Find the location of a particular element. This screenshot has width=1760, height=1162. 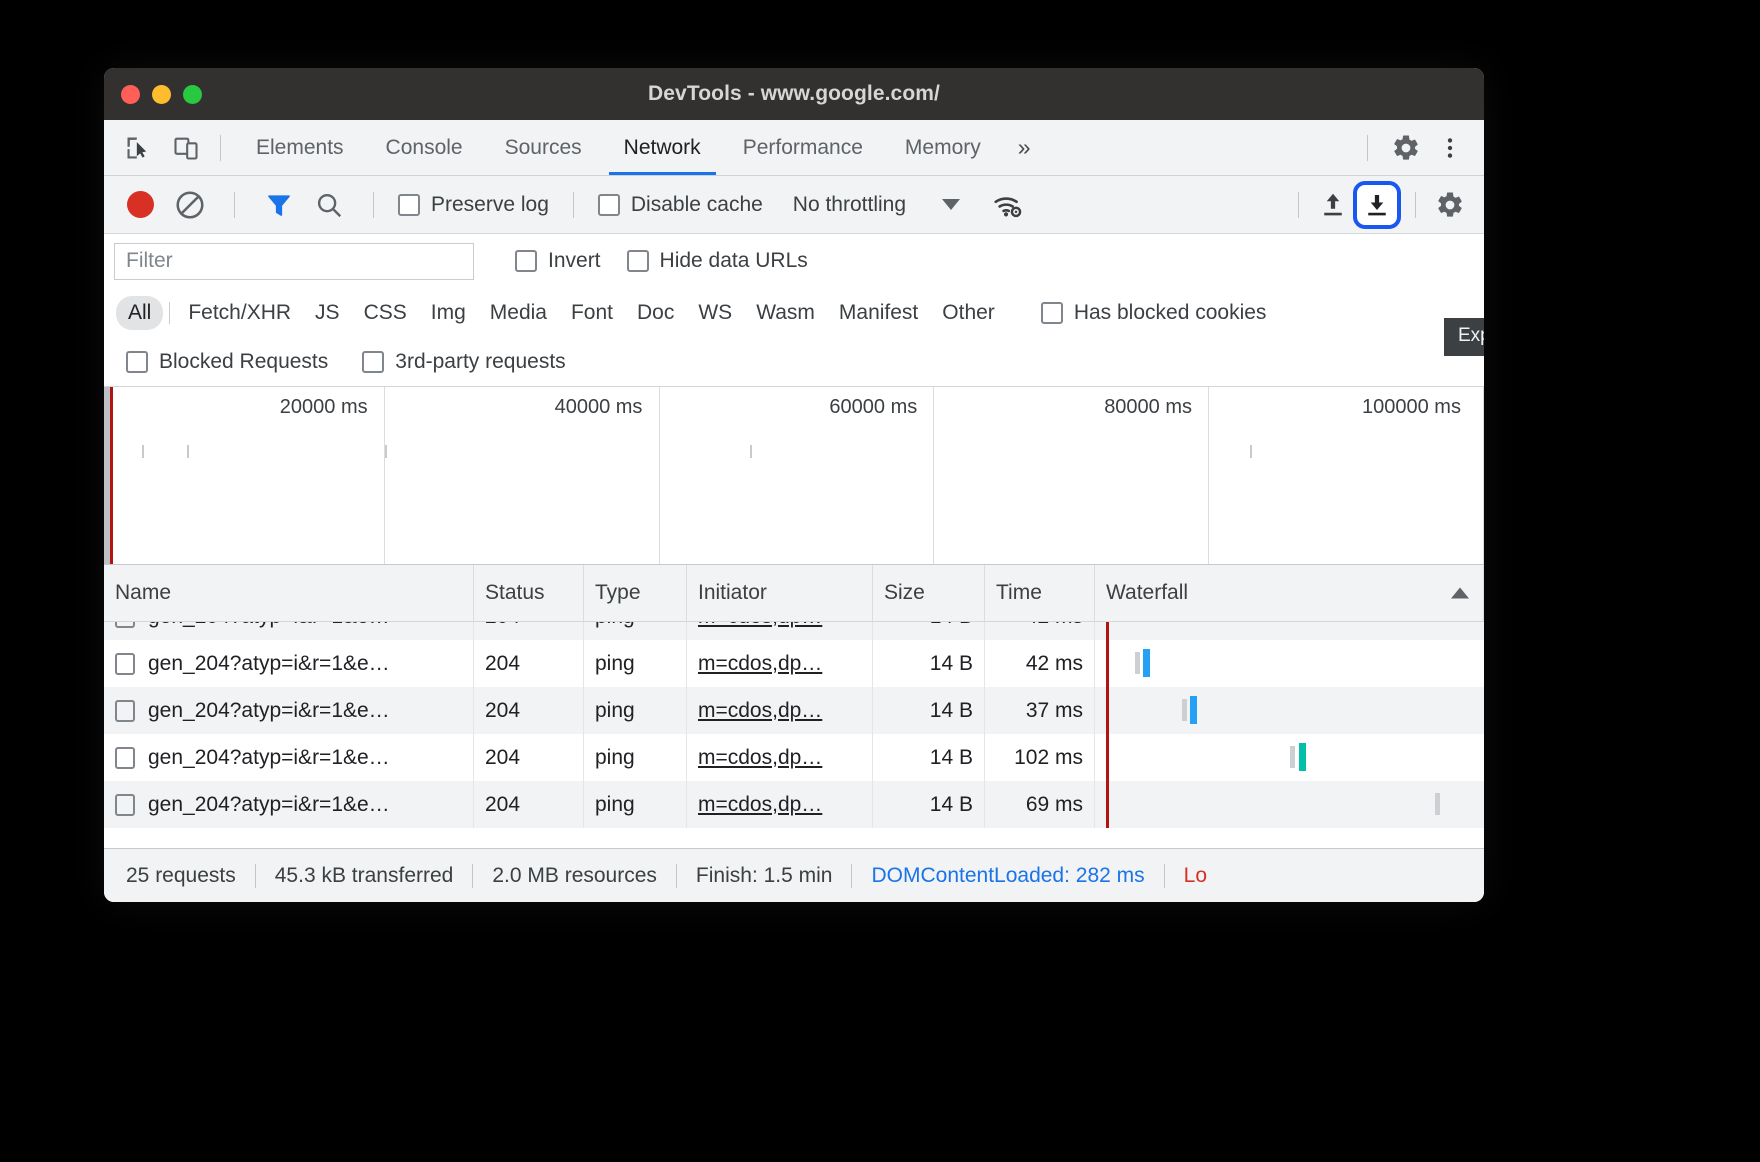

filter-icon is located at coordinates (279, 205).